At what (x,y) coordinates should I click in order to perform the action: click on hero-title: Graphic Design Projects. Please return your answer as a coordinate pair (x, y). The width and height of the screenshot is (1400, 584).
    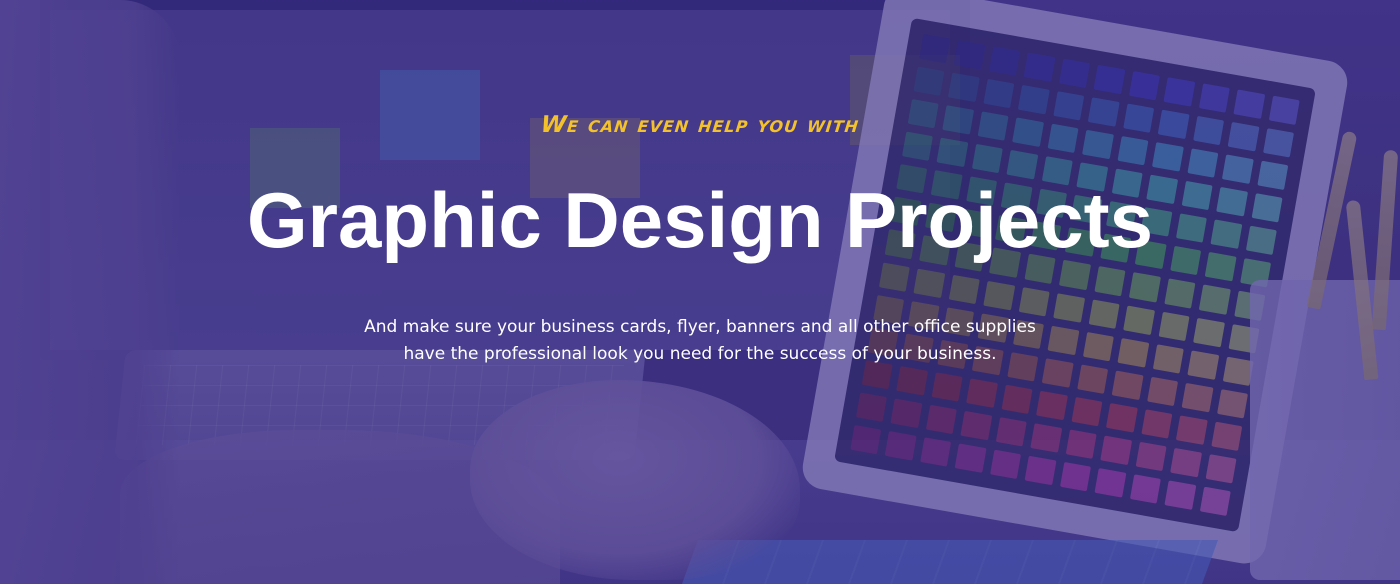
    Looking at the image, I should click on (700, 220).